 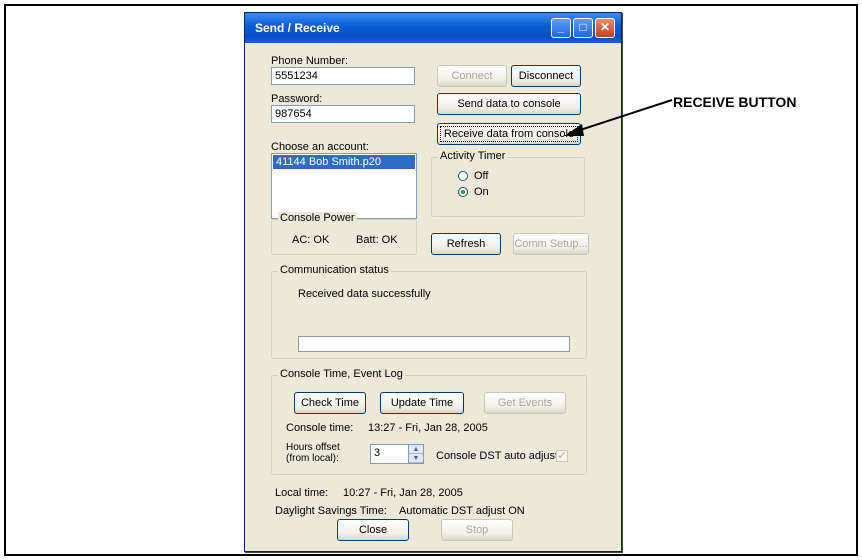 I want to click on local-time-value: 10:27 - Fri, Jan 28, 2005, so click(x=403, y=493).